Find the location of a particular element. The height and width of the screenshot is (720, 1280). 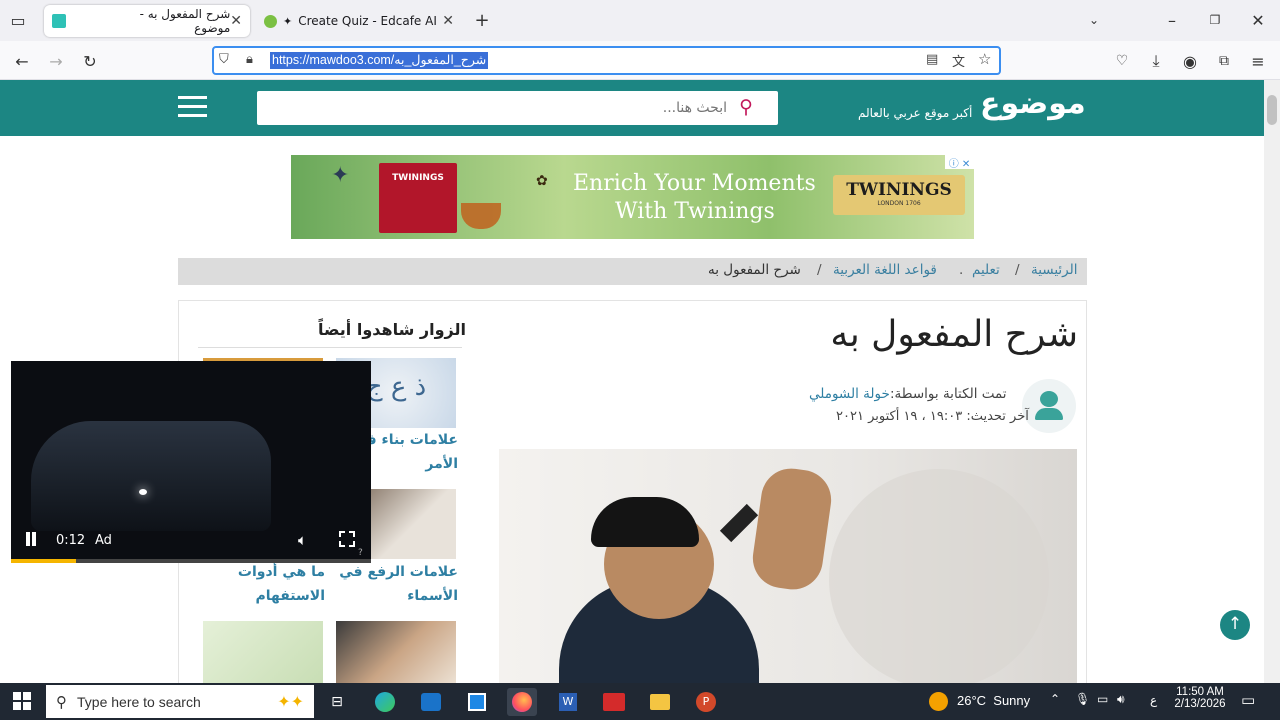

tray-chevron-up-icon: ⌃ is located at coordinates (1055, 699).